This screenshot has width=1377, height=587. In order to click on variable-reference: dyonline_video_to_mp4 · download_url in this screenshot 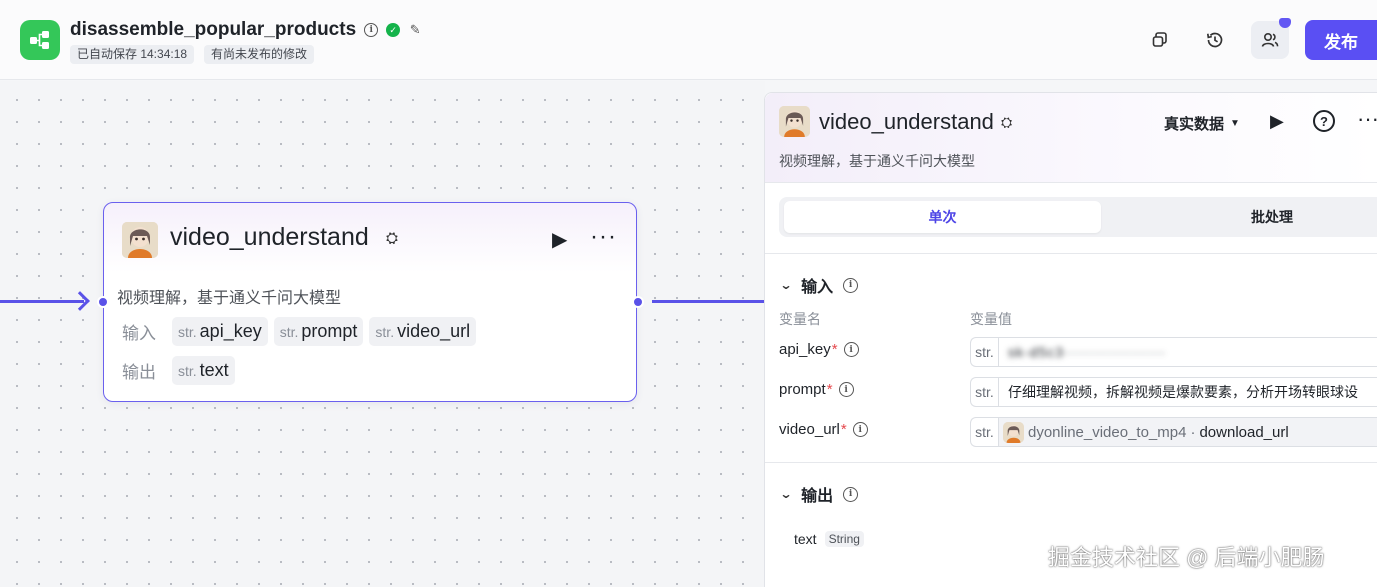, I will do `click(1188, 432)`.